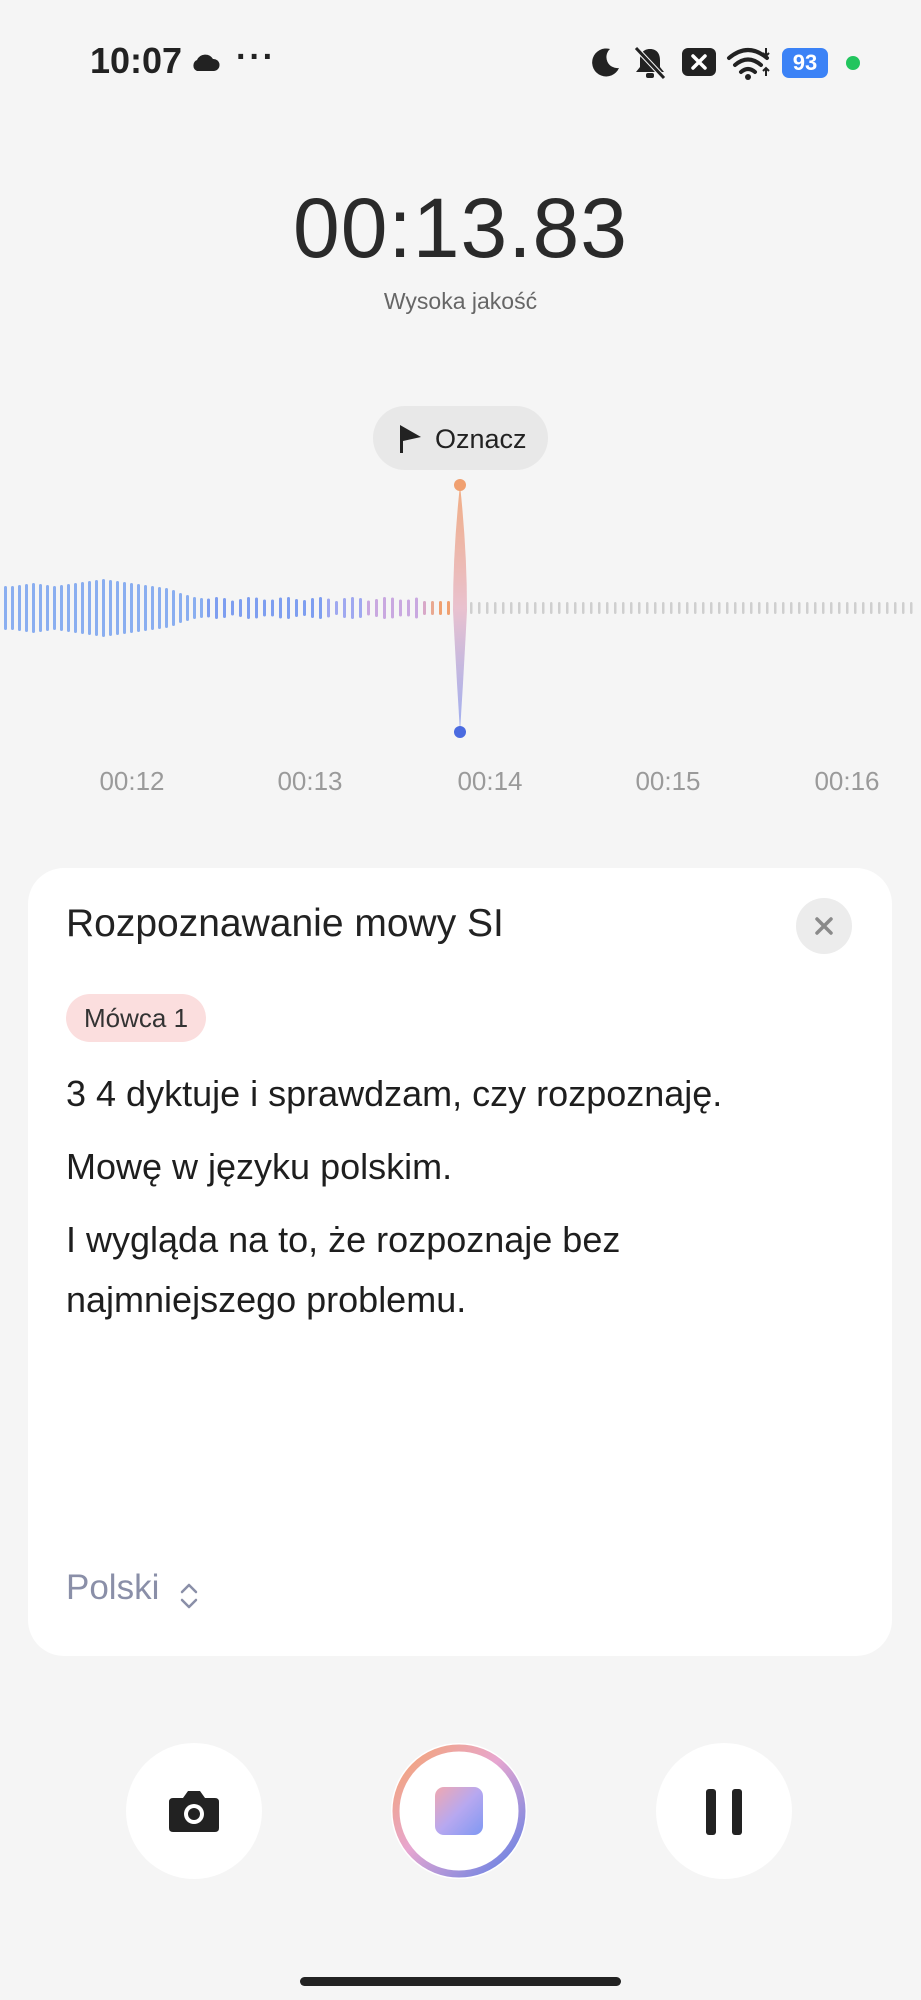  I want to click on stop-recording-button, so click(459, 1811).